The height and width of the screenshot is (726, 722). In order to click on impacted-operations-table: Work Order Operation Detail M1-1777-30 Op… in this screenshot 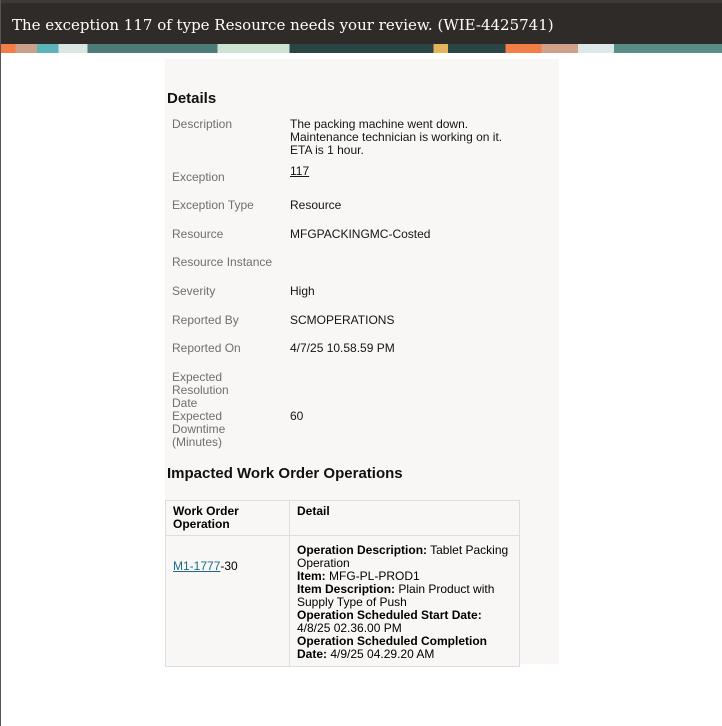, I will do `click(342, 583)`.